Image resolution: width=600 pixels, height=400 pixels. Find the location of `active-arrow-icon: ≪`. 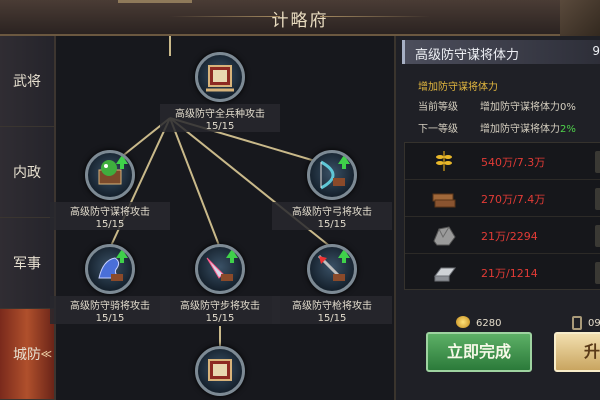

active-arrow-icon: ≪ is located at coordinates (46, 354).